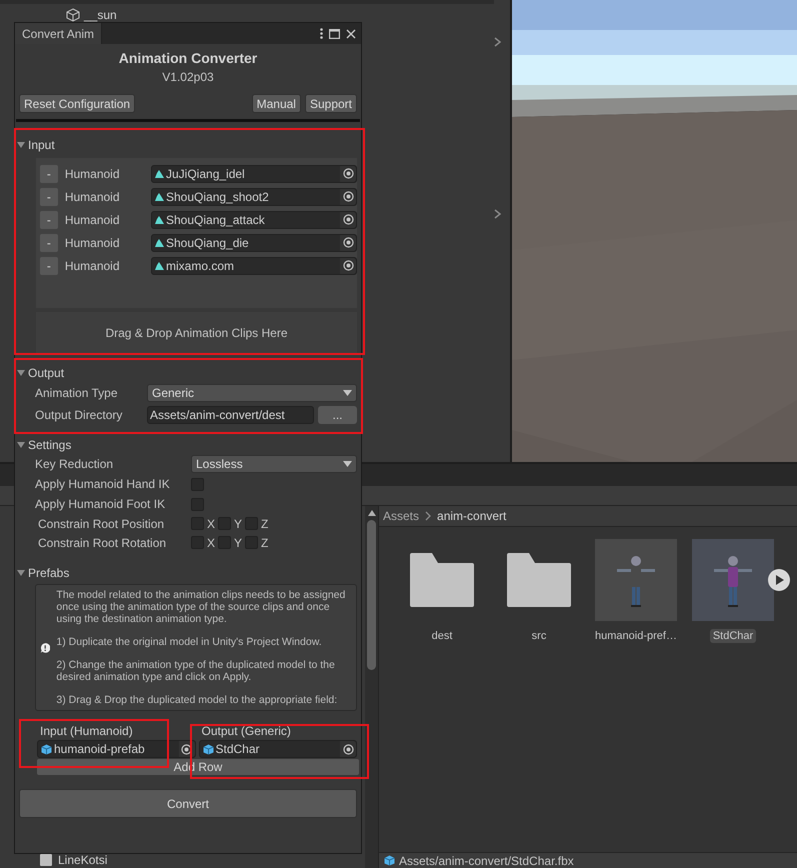 The image size is (797, 868). I want to click on toolbar-button: Manual, so click(276, 103).